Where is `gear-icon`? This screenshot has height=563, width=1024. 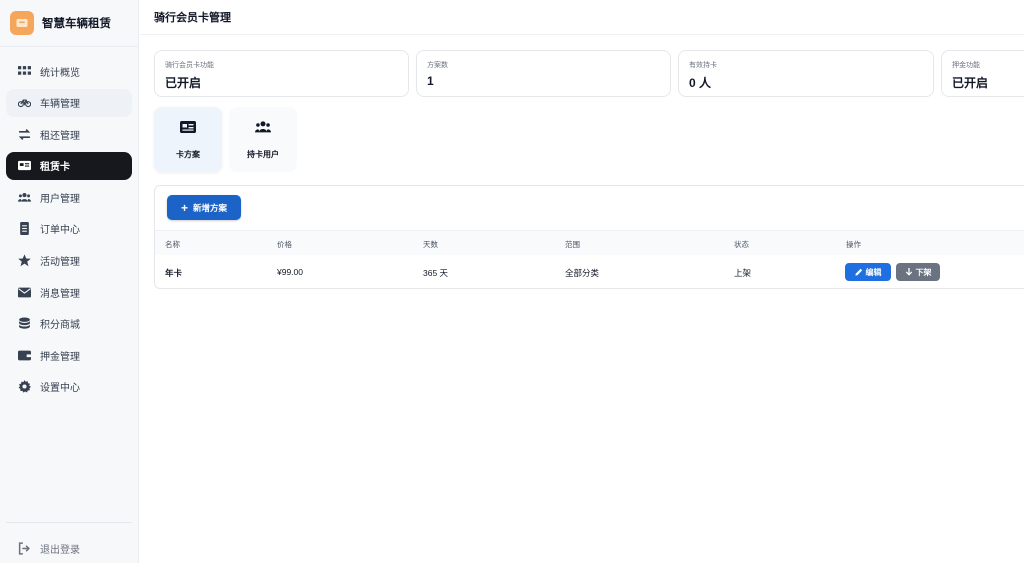
gear-icon is located at coordinates (24, 387).